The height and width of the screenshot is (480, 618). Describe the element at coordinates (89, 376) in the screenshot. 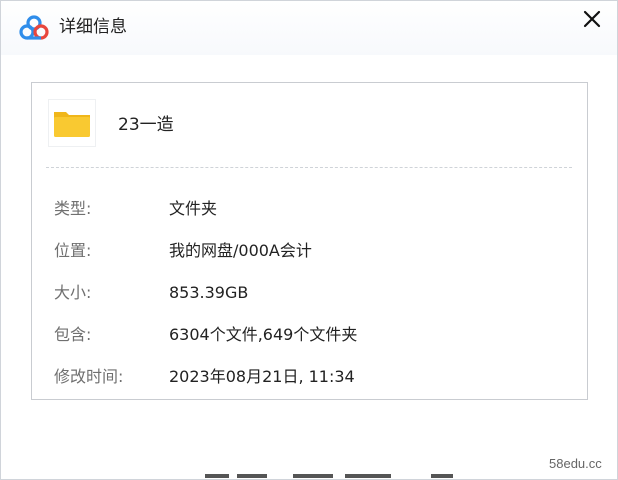

I see `detail-label: 修改时间:` at that location.